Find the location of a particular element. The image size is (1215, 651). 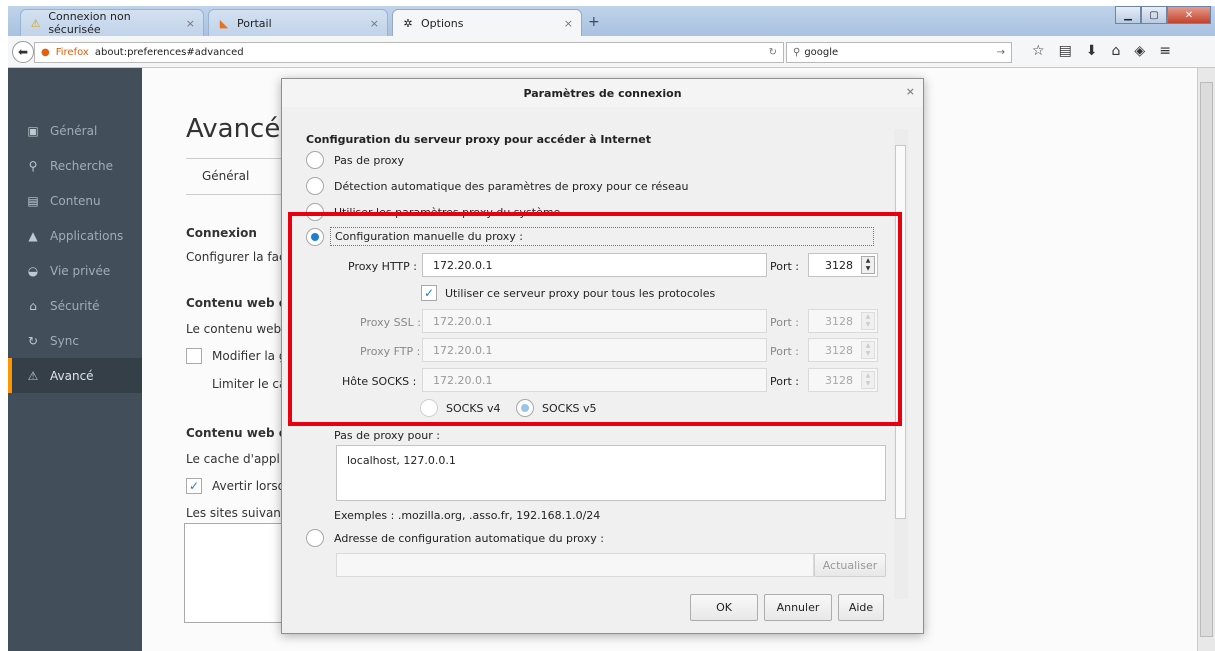

reload-button: Actualiser is located at coordinates (850, 565).